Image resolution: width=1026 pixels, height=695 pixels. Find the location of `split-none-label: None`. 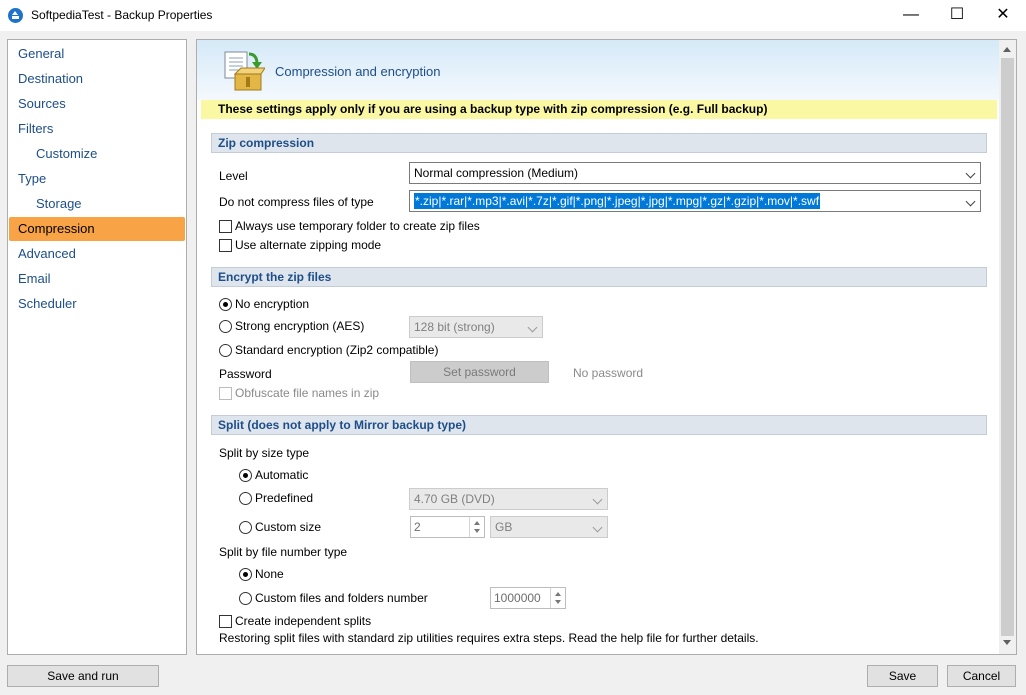

split-none-label: None is located at coordinates (269, 574).